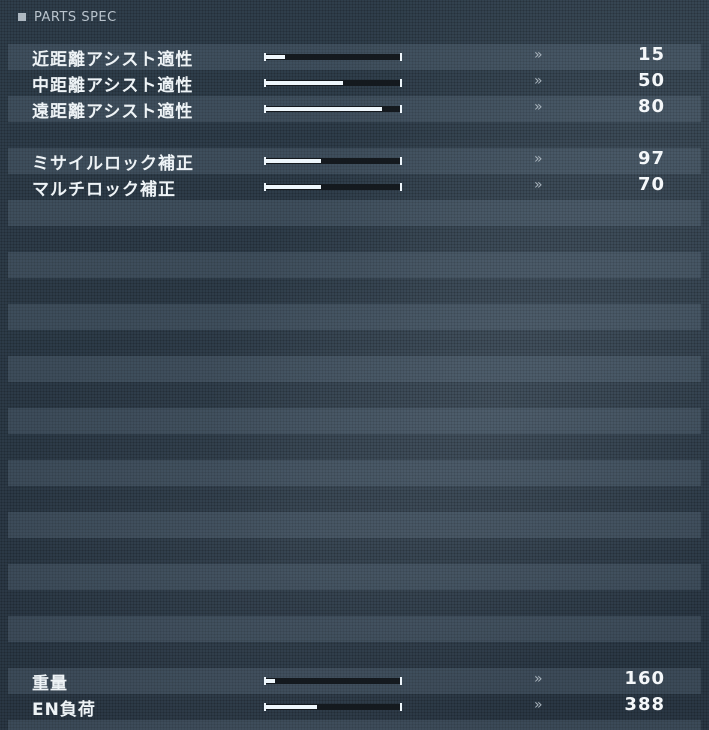  I want to click on spec-label: マルチロック補正, so click(104, 190).